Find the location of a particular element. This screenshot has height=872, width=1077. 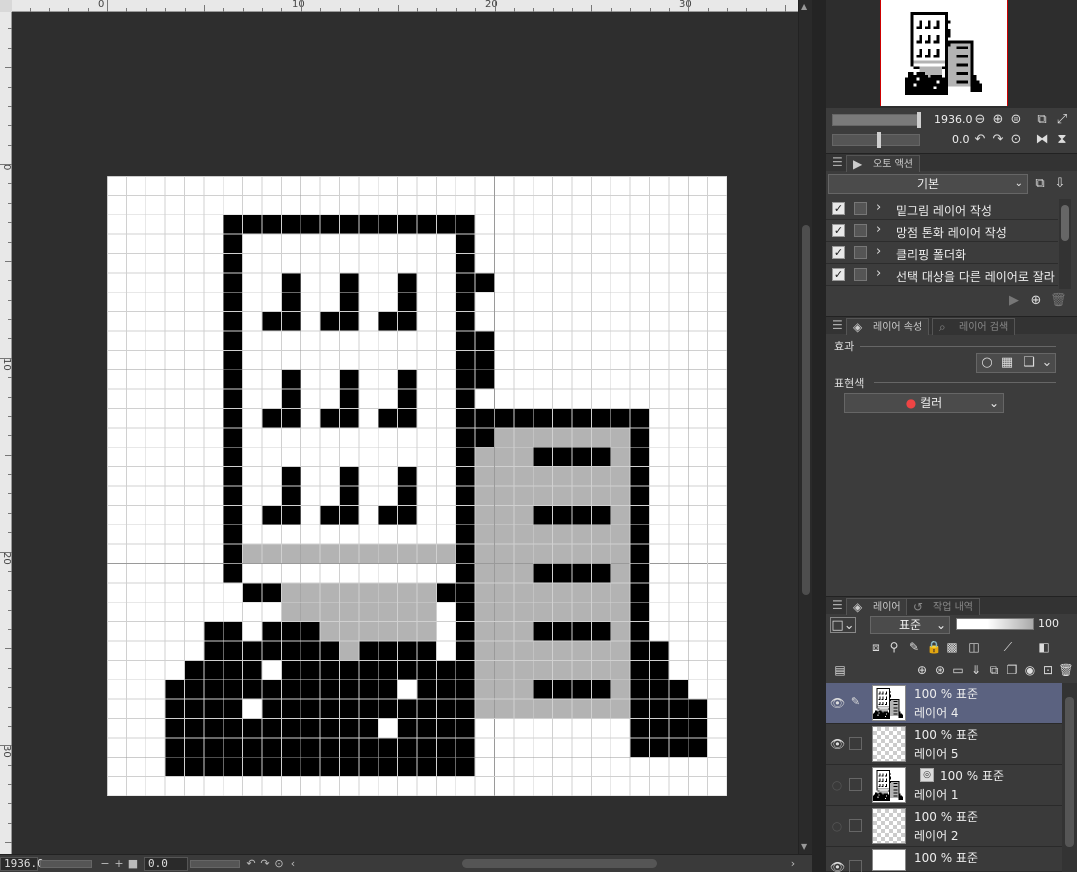

auto-action-item: ✓ › 망점 톤화 레이어 작성 is located at coordinates (942, 231).